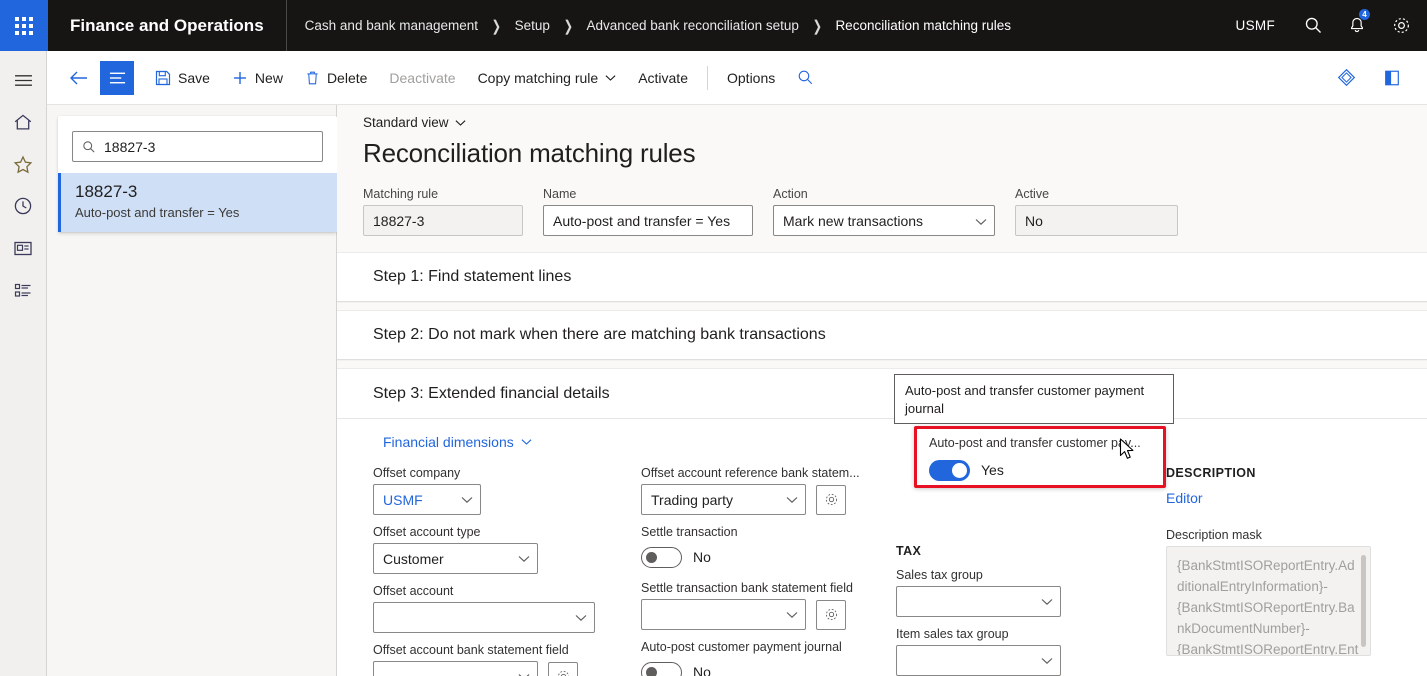  I want to click on delete-button: Delete, so click(336, 78).